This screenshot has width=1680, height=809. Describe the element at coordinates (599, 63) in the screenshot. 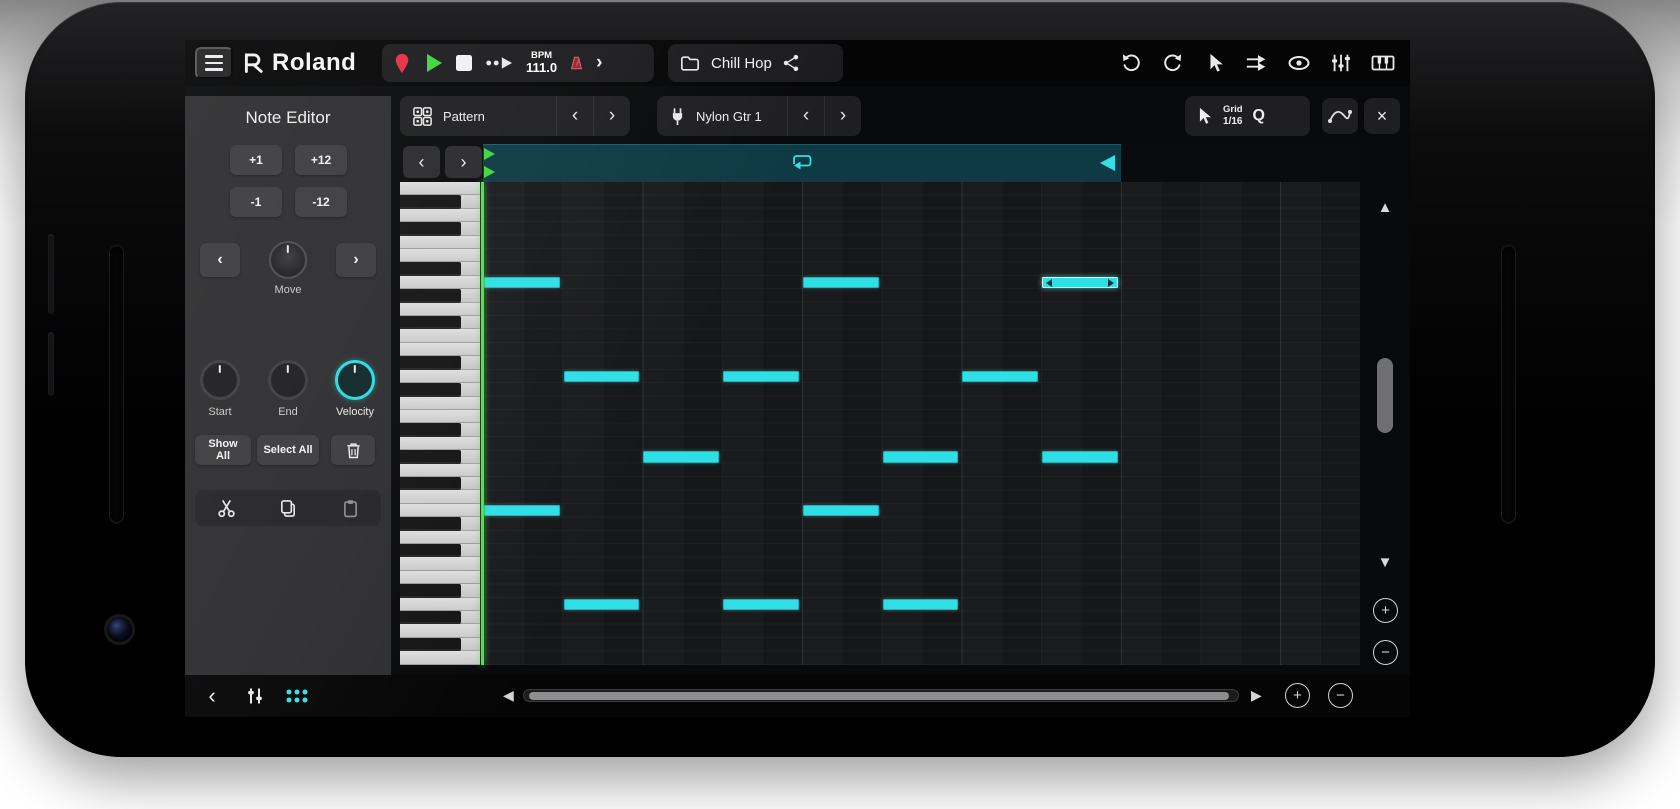

I see `transport-expand-button: ›` at that location.